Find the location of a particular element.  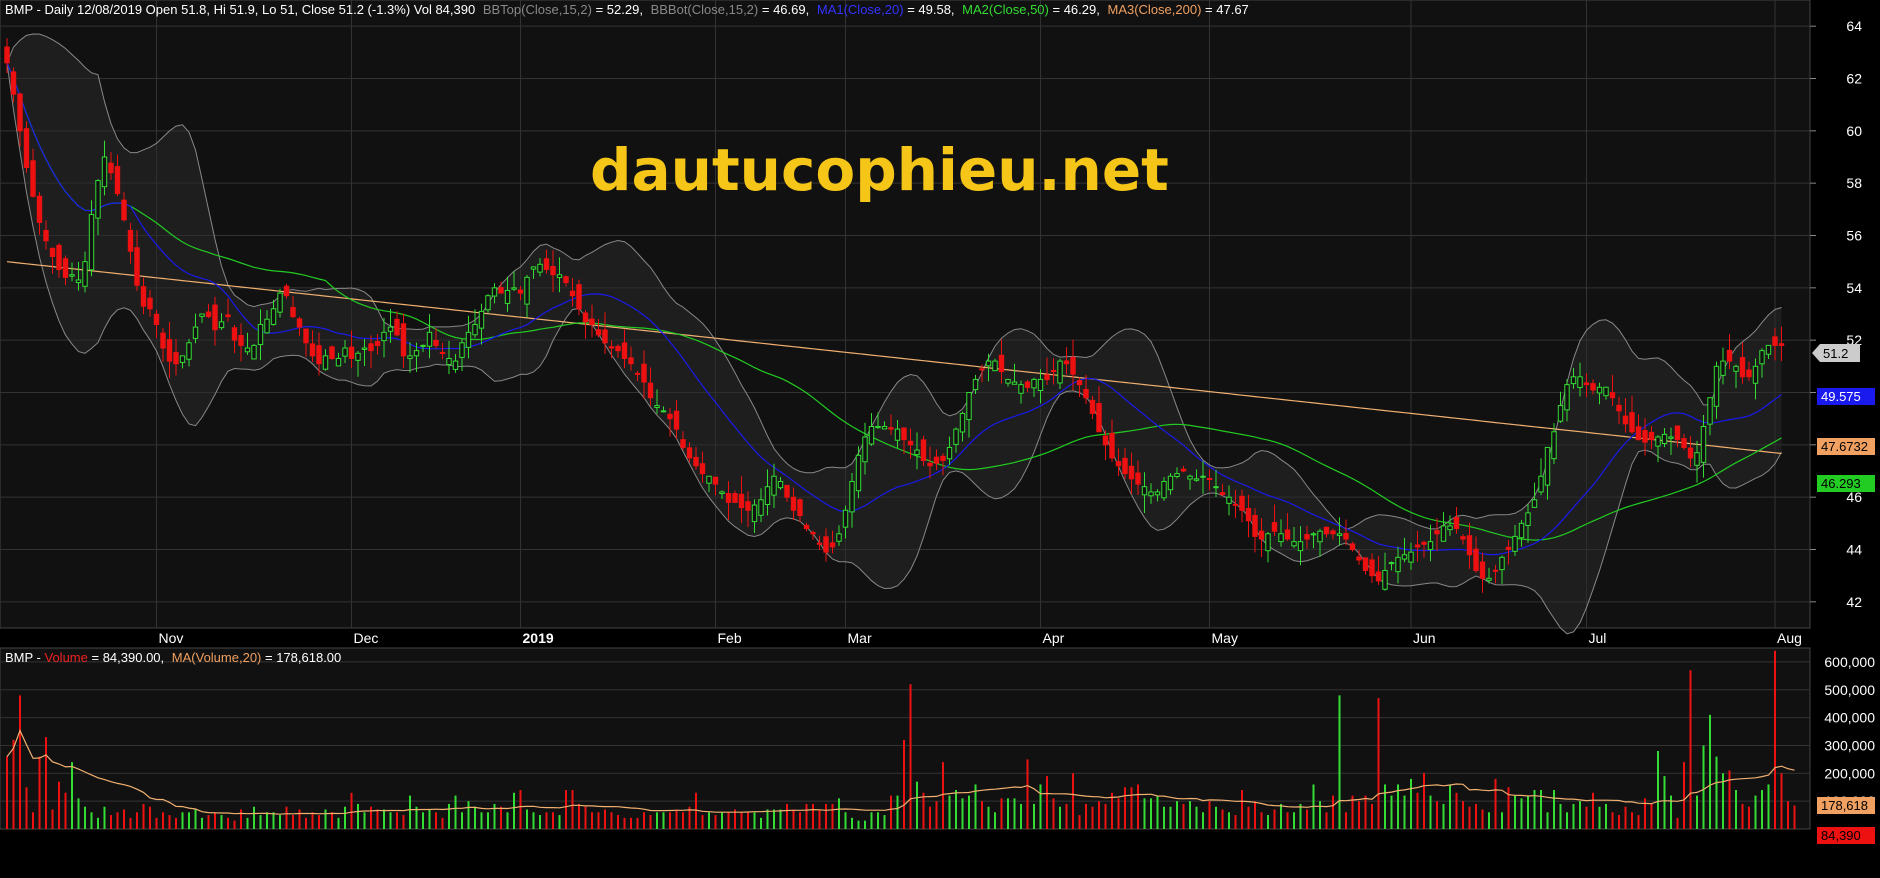

price-tick-label: 64 is located at coordinates (1854, 26).